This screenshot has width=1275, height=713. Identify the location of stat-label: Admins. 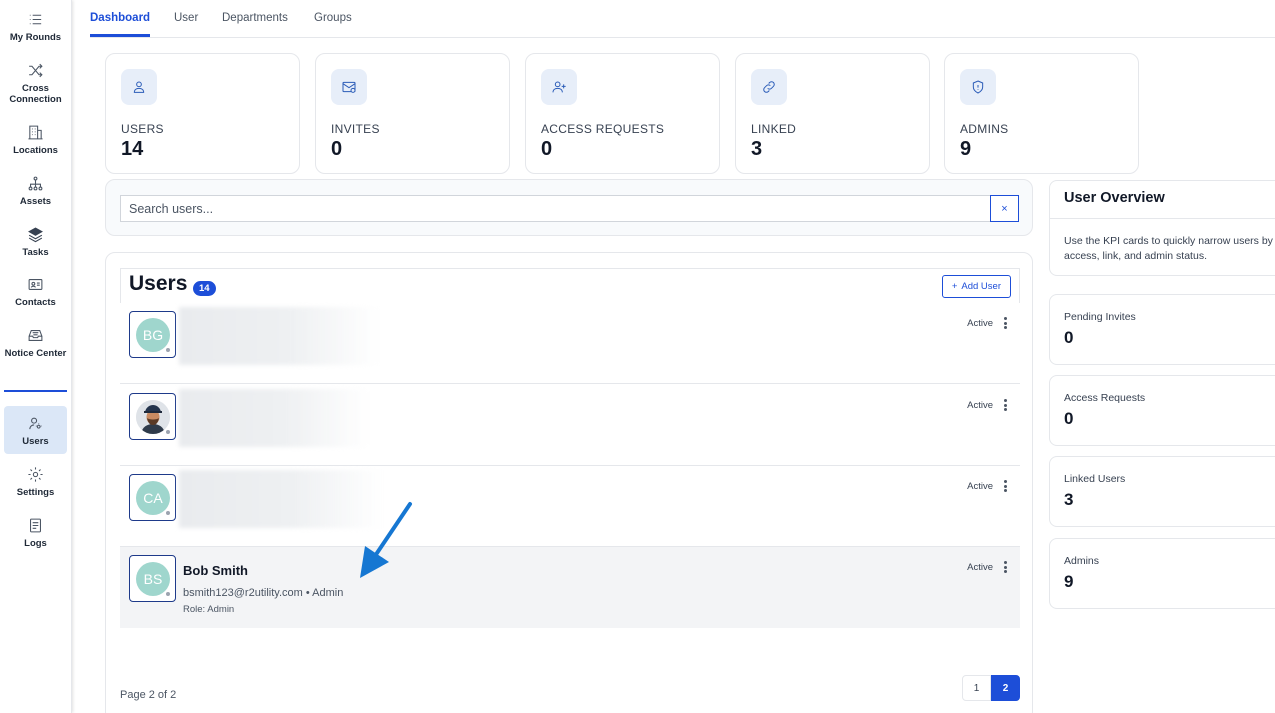
(1082, 561).